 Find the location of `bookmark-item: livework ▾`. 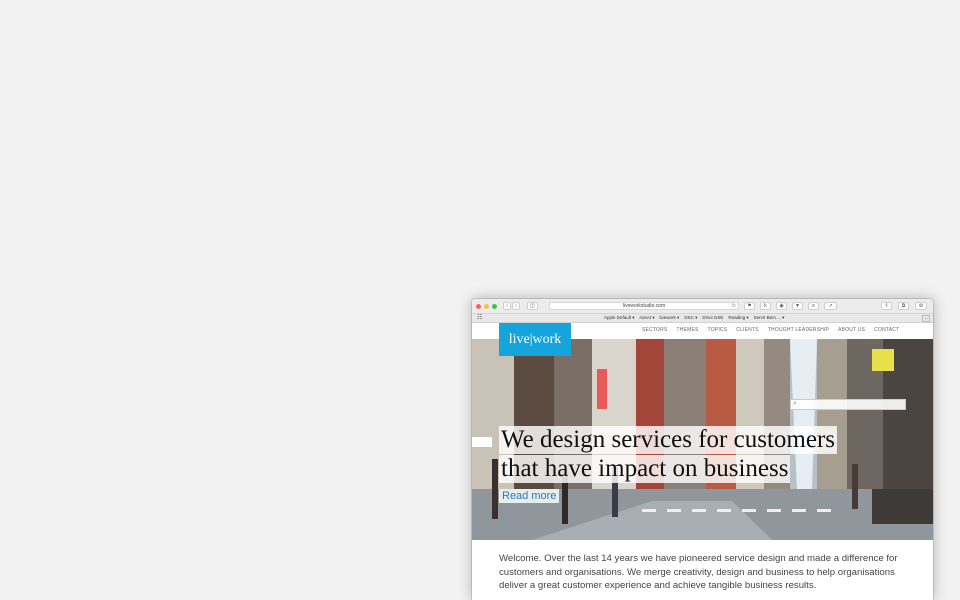

bookmark-item: livework ▾ is located at coordinates (670, 318).